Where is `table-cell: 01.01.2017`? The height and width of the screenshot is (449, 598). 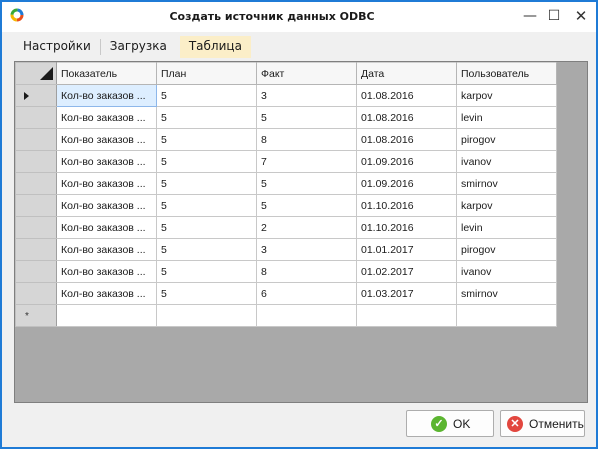 table-cell: 01.01.2017 is located at coordinates (406, 249).